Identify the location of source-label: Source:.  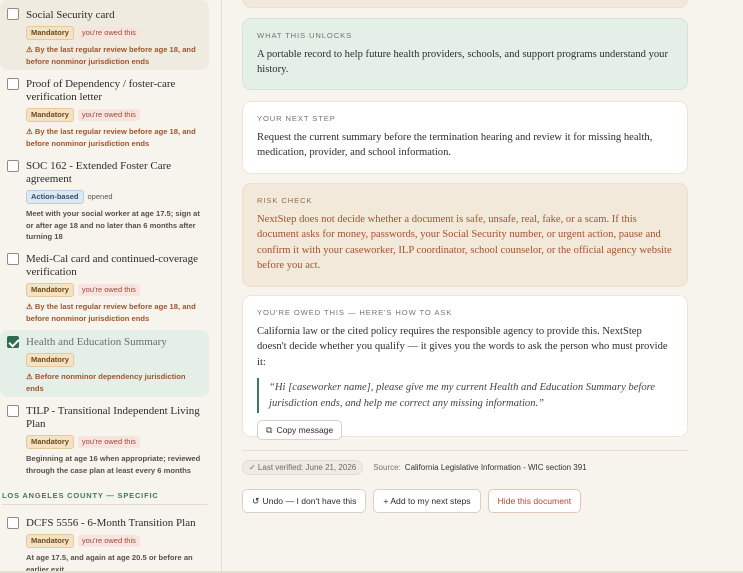
(387, 467).